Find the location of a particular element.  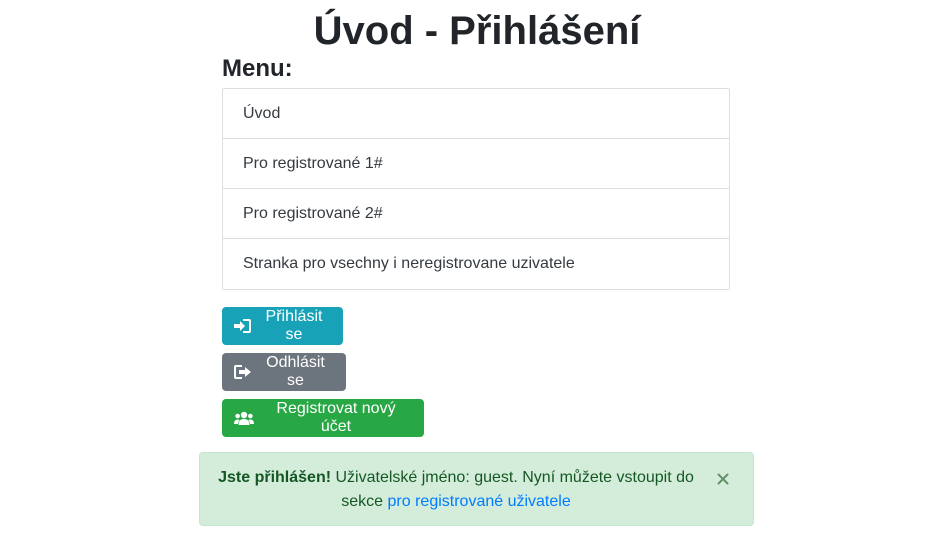

alert-close-button is located at coordinates (723, 479).